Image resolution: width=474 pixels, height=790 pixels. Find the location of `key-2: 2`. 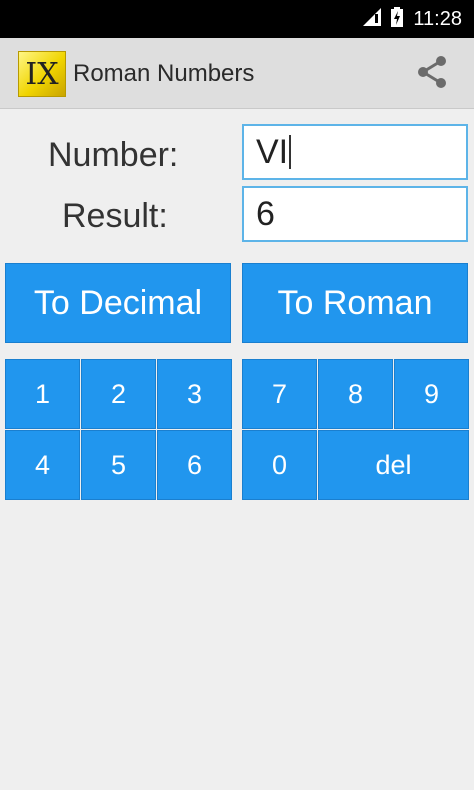

key-2: 2 is located at coordinates (118, 394).